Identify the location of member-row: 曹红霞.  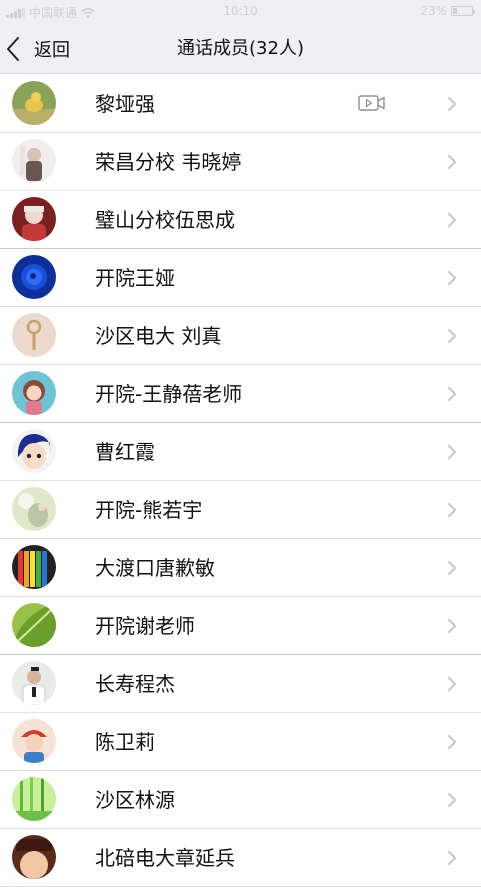
(240, 452).